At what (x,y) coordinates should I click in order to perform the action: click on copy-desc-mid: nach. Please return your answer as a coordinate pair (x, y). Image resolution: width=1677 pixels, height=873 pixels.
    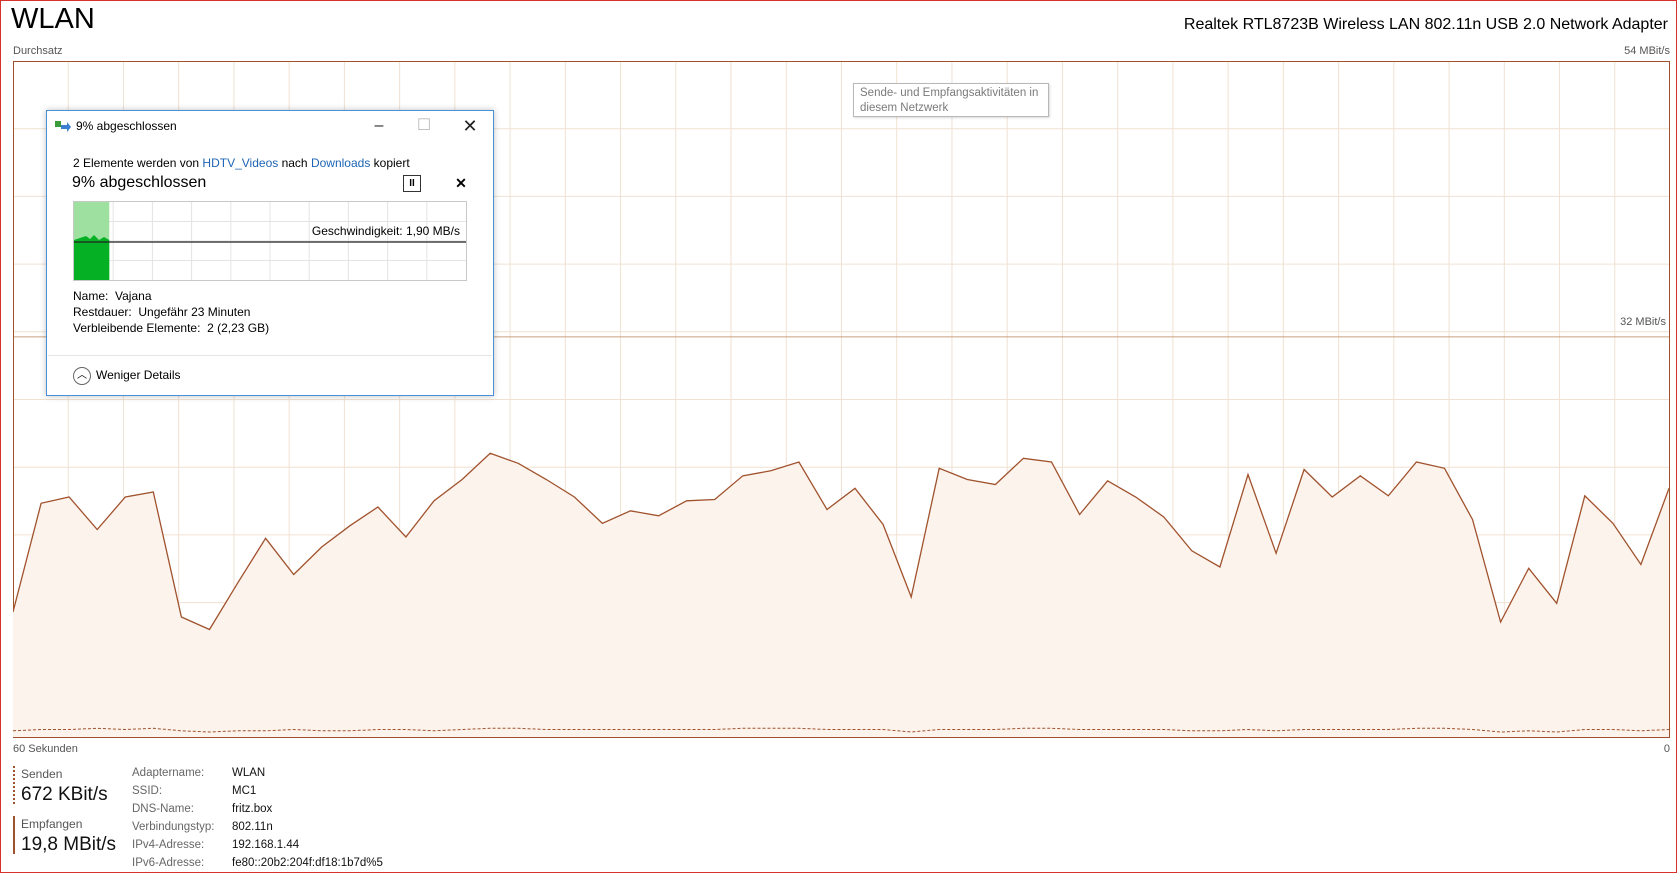
    Looking at the image, I should click on (294, 163).